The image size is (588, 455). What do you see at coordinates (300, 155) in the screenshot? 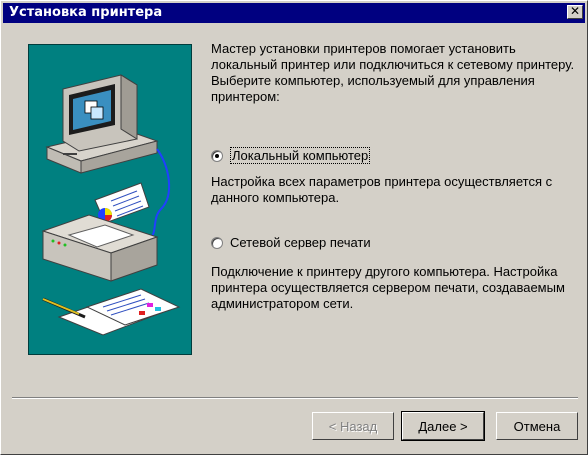
I see `local-computer-label: Локальный компьютер` at bounding box center [300, 155].